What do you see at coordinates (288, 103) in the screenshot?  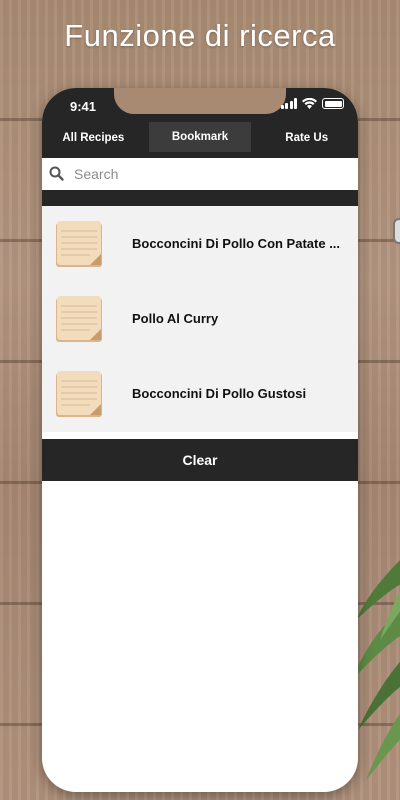 I see `signal-icon` at bounding box center [288, 103].